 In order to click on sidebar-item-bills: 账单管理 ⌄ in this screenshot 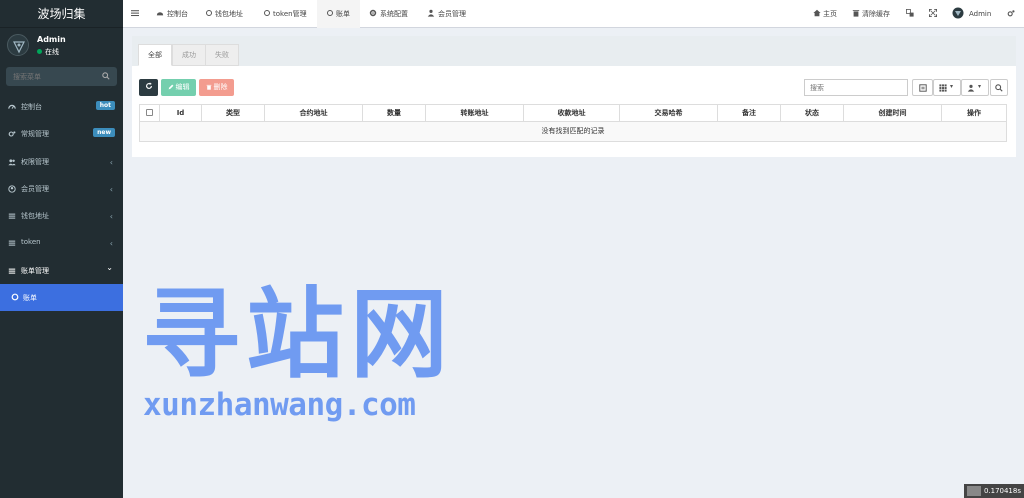, I will do `click(61, 270)`.